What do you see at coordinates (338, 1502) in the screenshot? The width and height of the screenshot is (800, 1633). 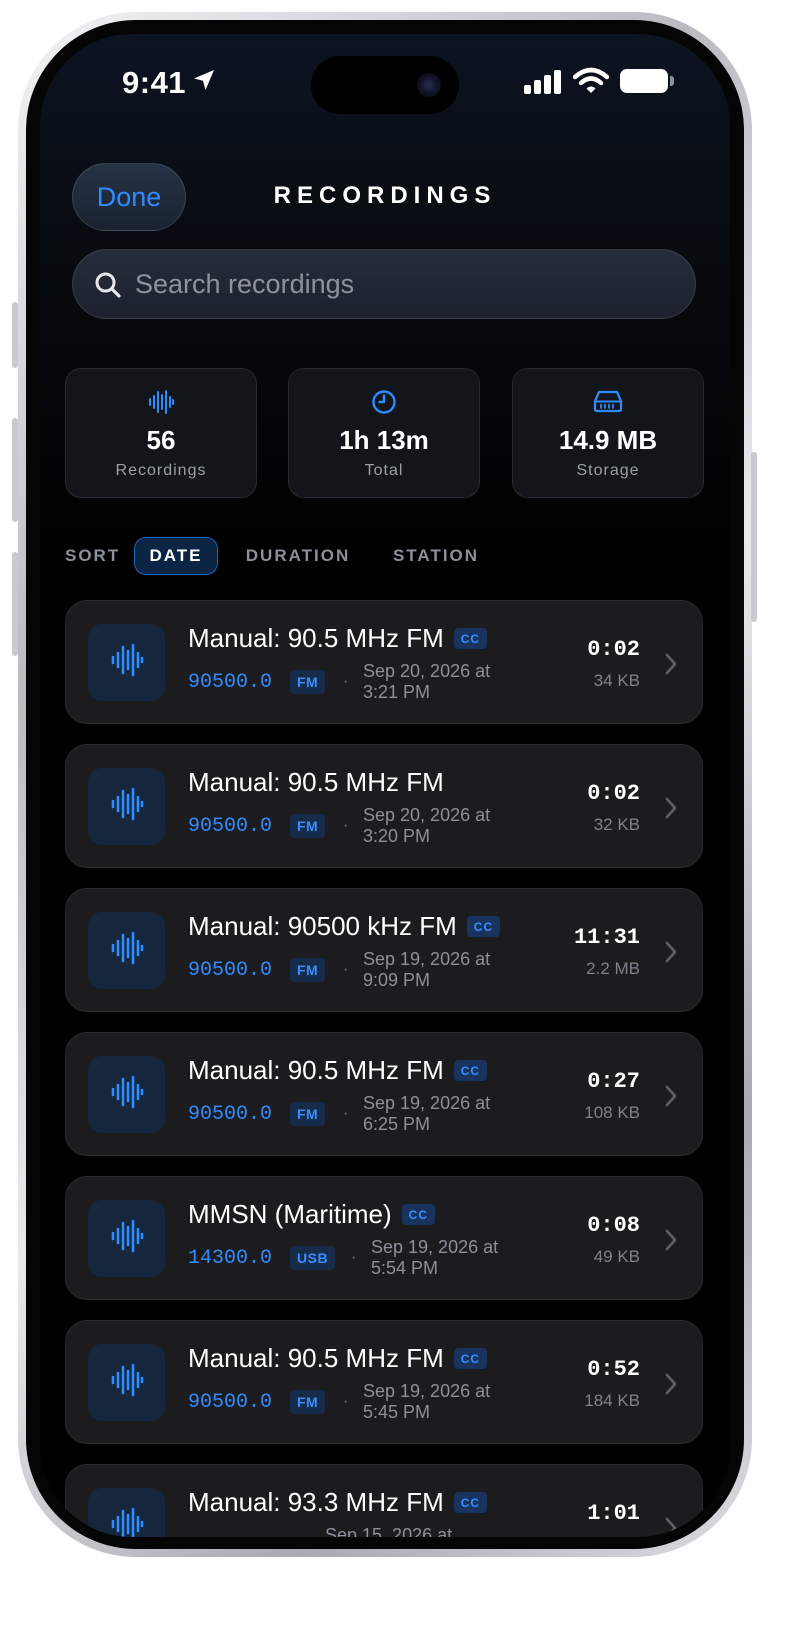 I see `recording-title-line: Manual: 93.3 MHz FM CC` at bounding box center [338, 1502].